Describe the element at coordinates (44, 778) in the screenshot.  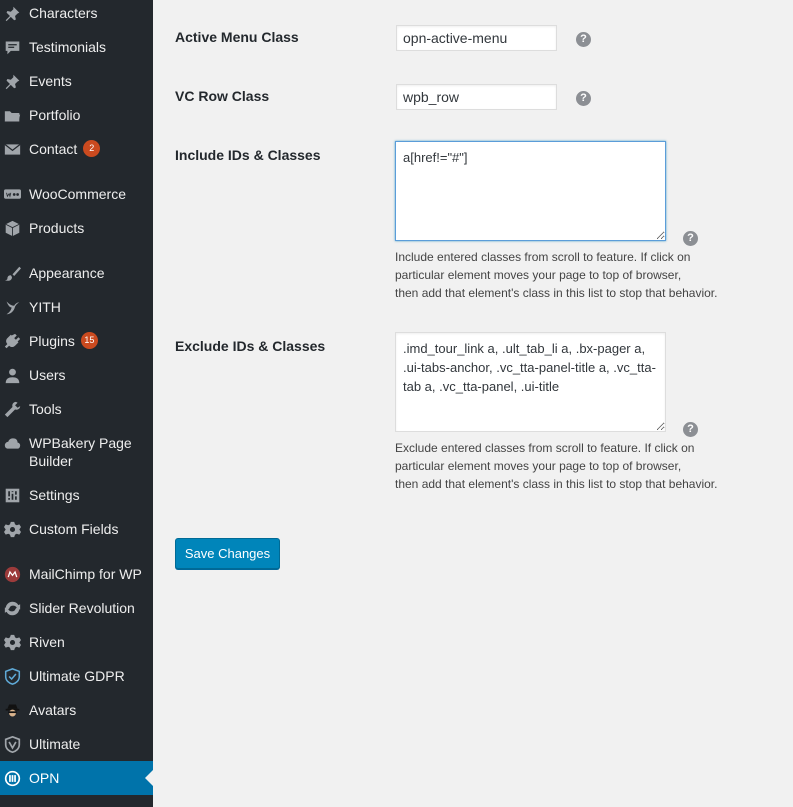
I see `sidebar-item-label: OPN` at that location.